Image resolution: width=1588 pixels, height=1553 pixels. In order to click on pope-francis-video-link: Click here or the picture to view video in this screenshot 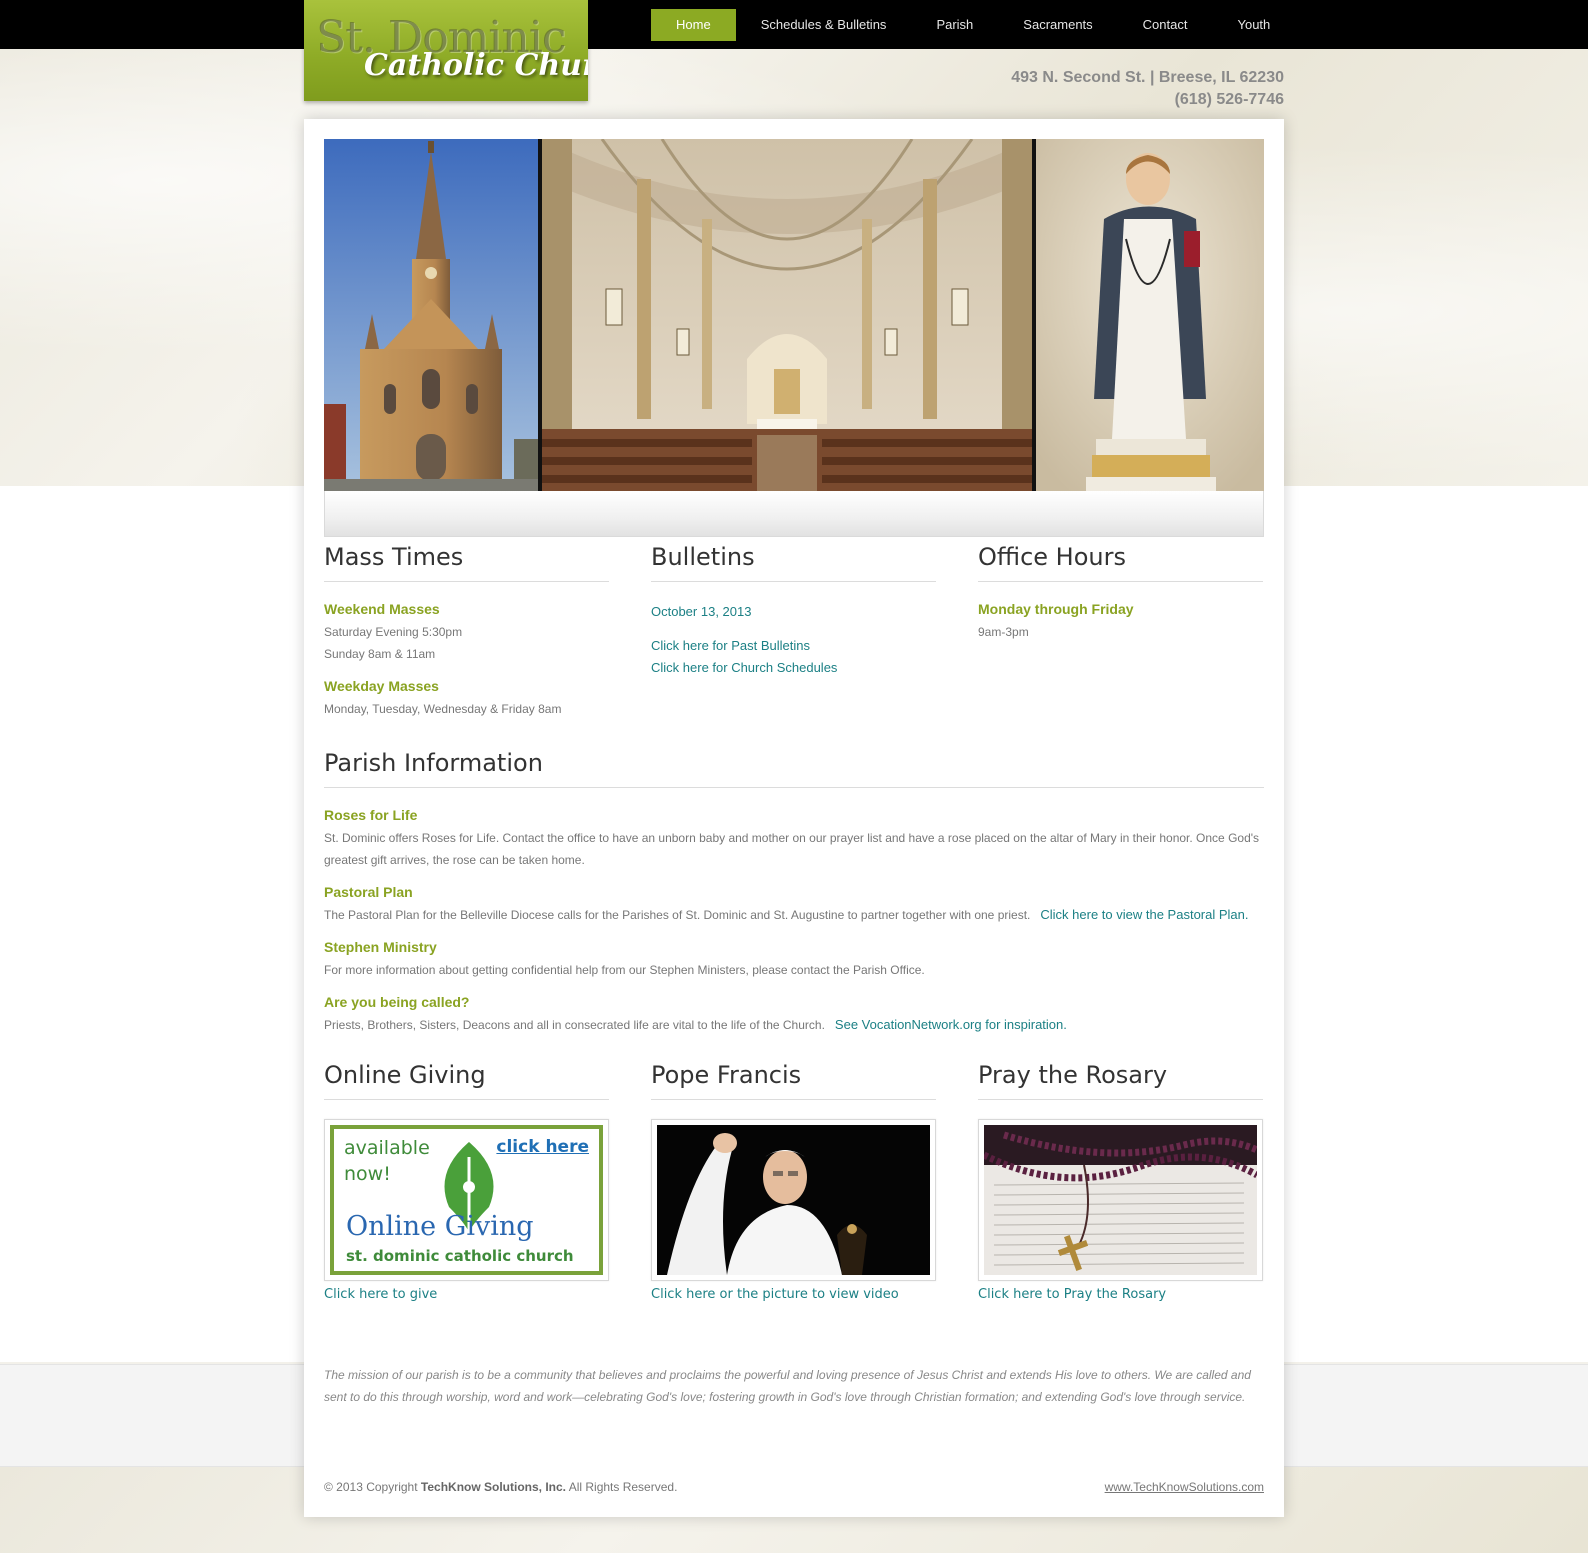, I will do `click(793, 1294)`.